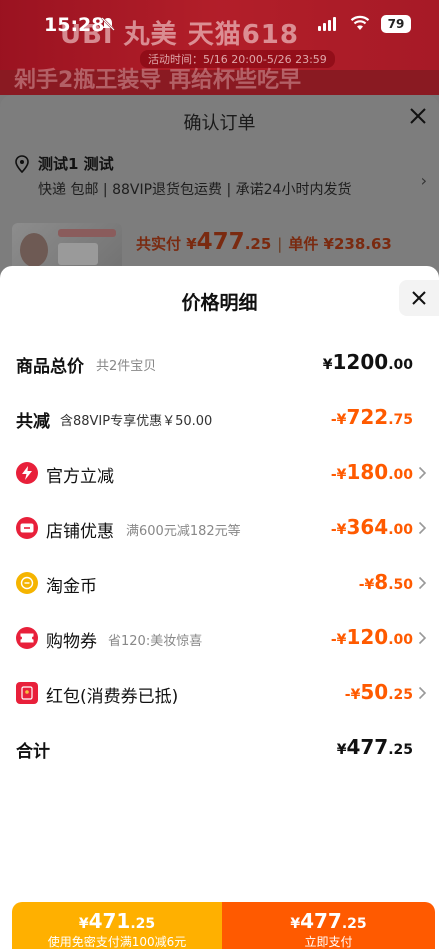 Image resolution: width=439 pixels, height=949 pixels. I want to click on store-discount-row: 店铺优惠 满600元减182元等 -¥364.00, so click(219, 529).